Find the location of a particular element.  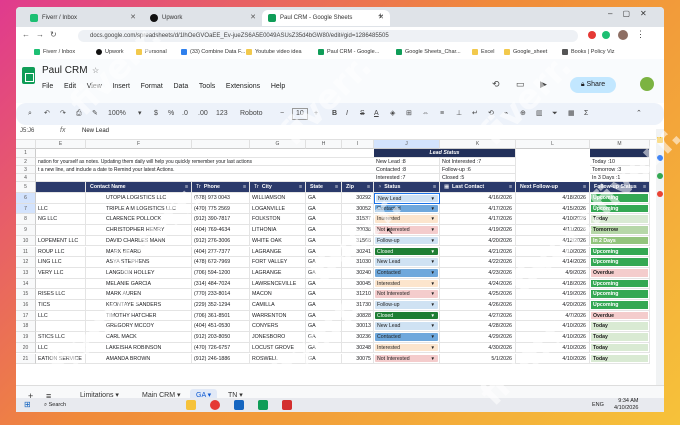

align-icon: ≡ is located at coordinates (442, 114).